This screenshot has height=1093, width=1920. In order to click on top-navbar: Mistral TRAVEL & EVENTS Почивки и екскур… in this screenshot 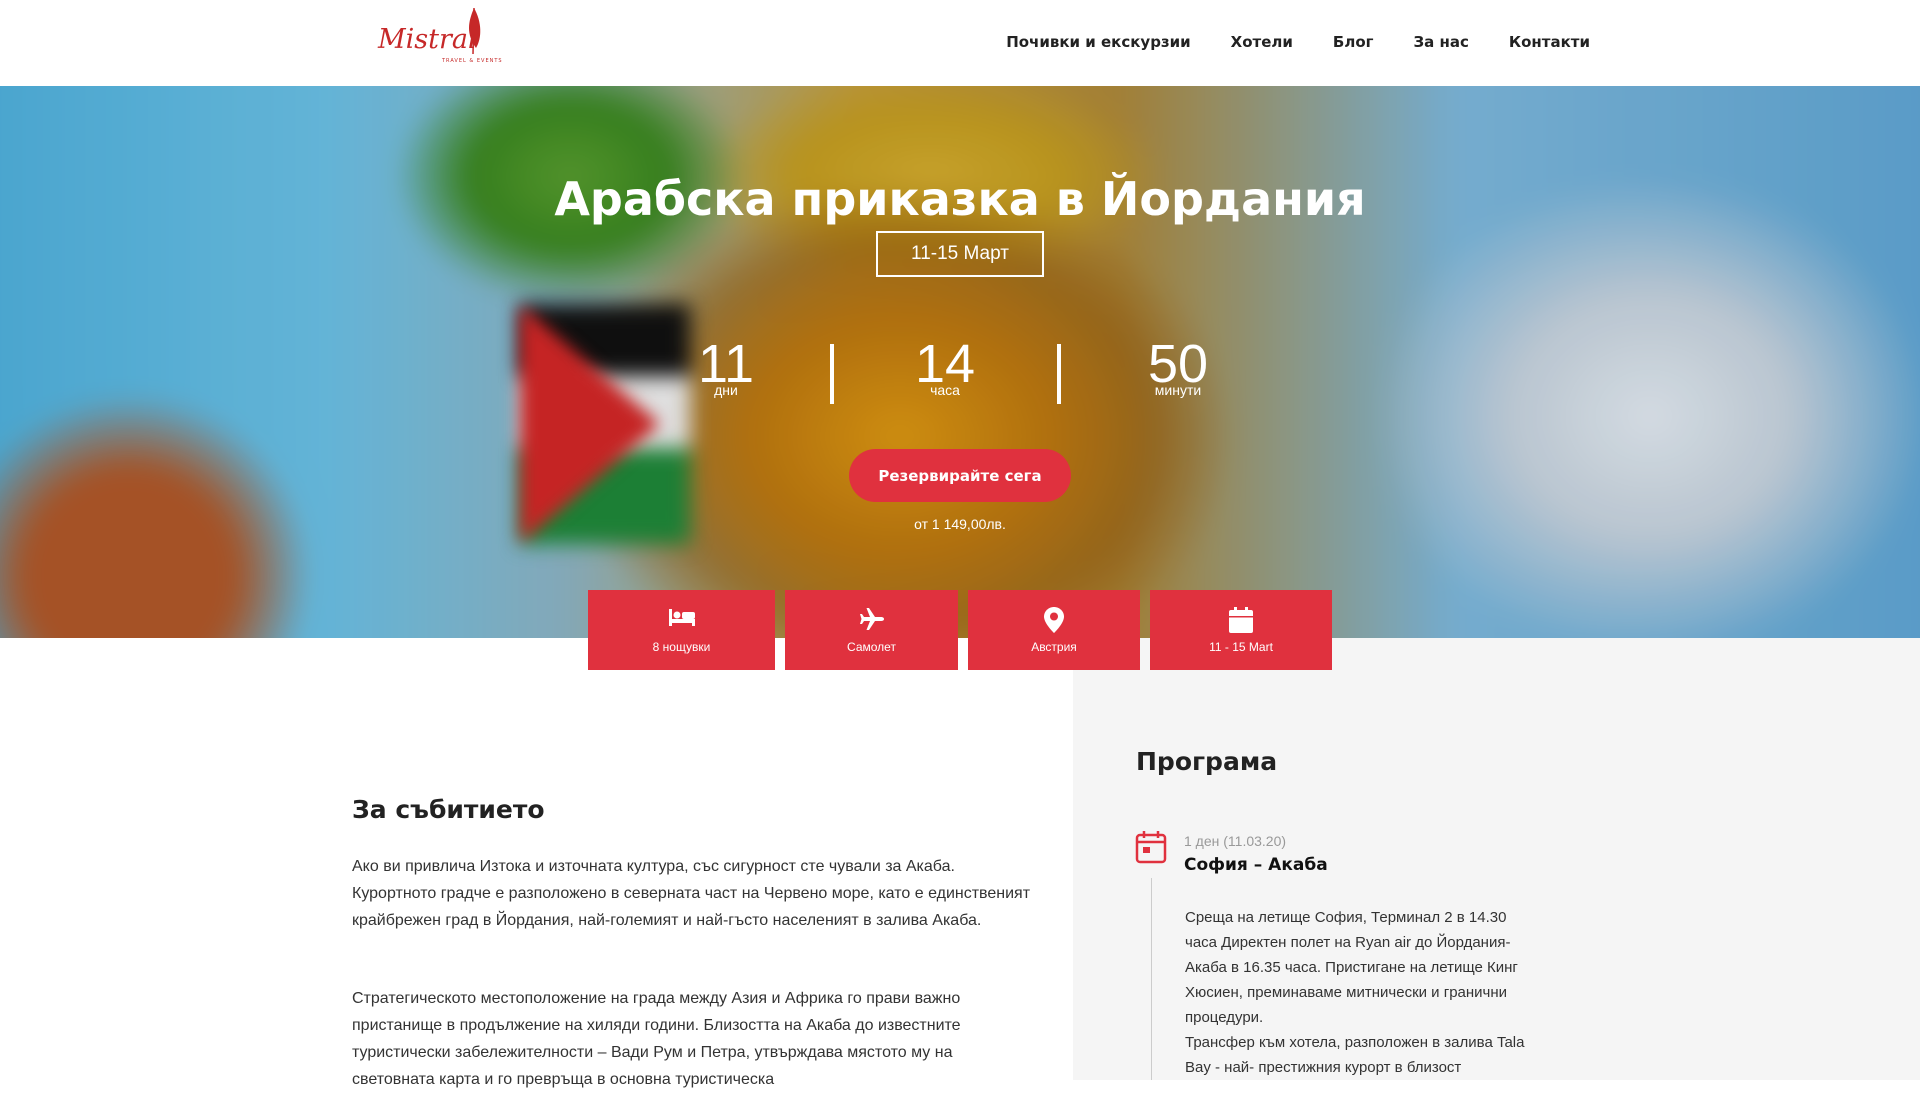, I will do `click(960, 43)`.